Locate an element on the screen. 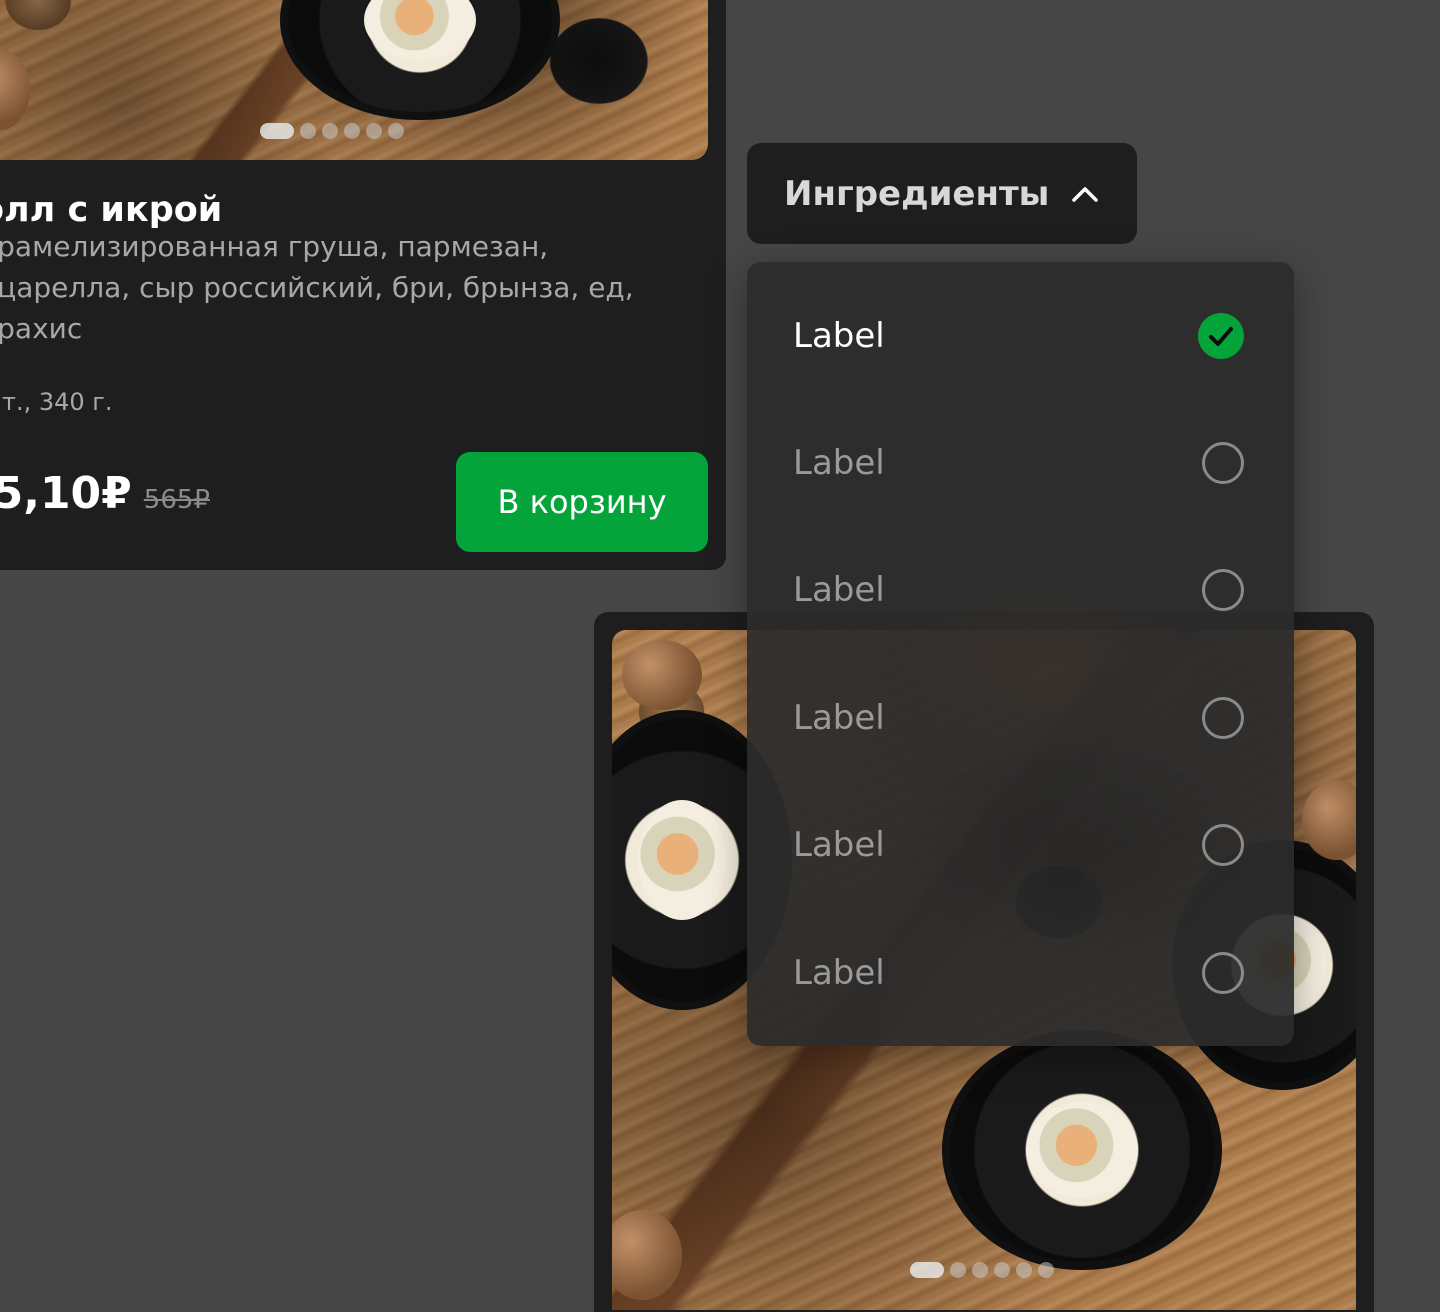 This screenshot has width=1440, height=1312. product-title: олл с икрой is located at coordinates (111, 210).